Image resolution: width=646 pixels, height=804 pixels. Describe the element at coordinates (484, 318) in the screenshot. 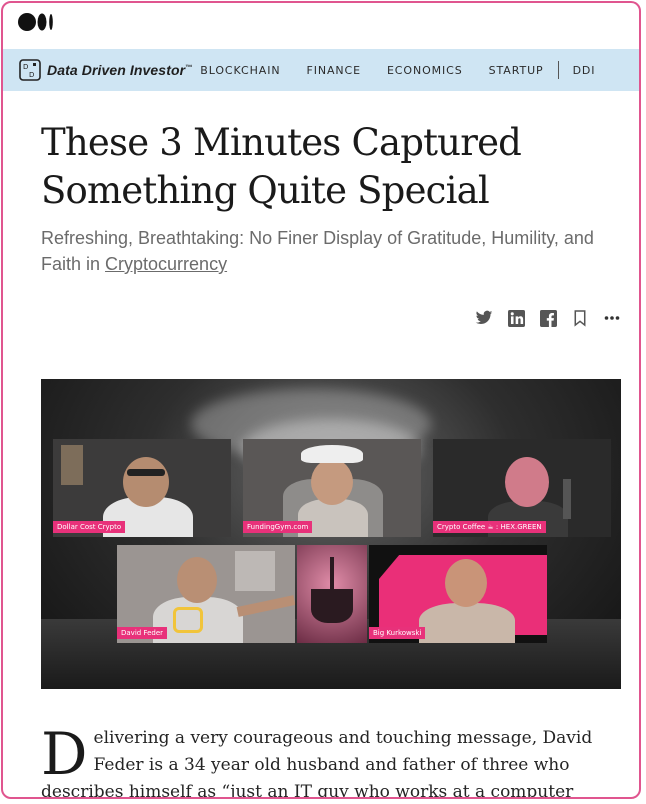

I see `twitter-icon` at that location.